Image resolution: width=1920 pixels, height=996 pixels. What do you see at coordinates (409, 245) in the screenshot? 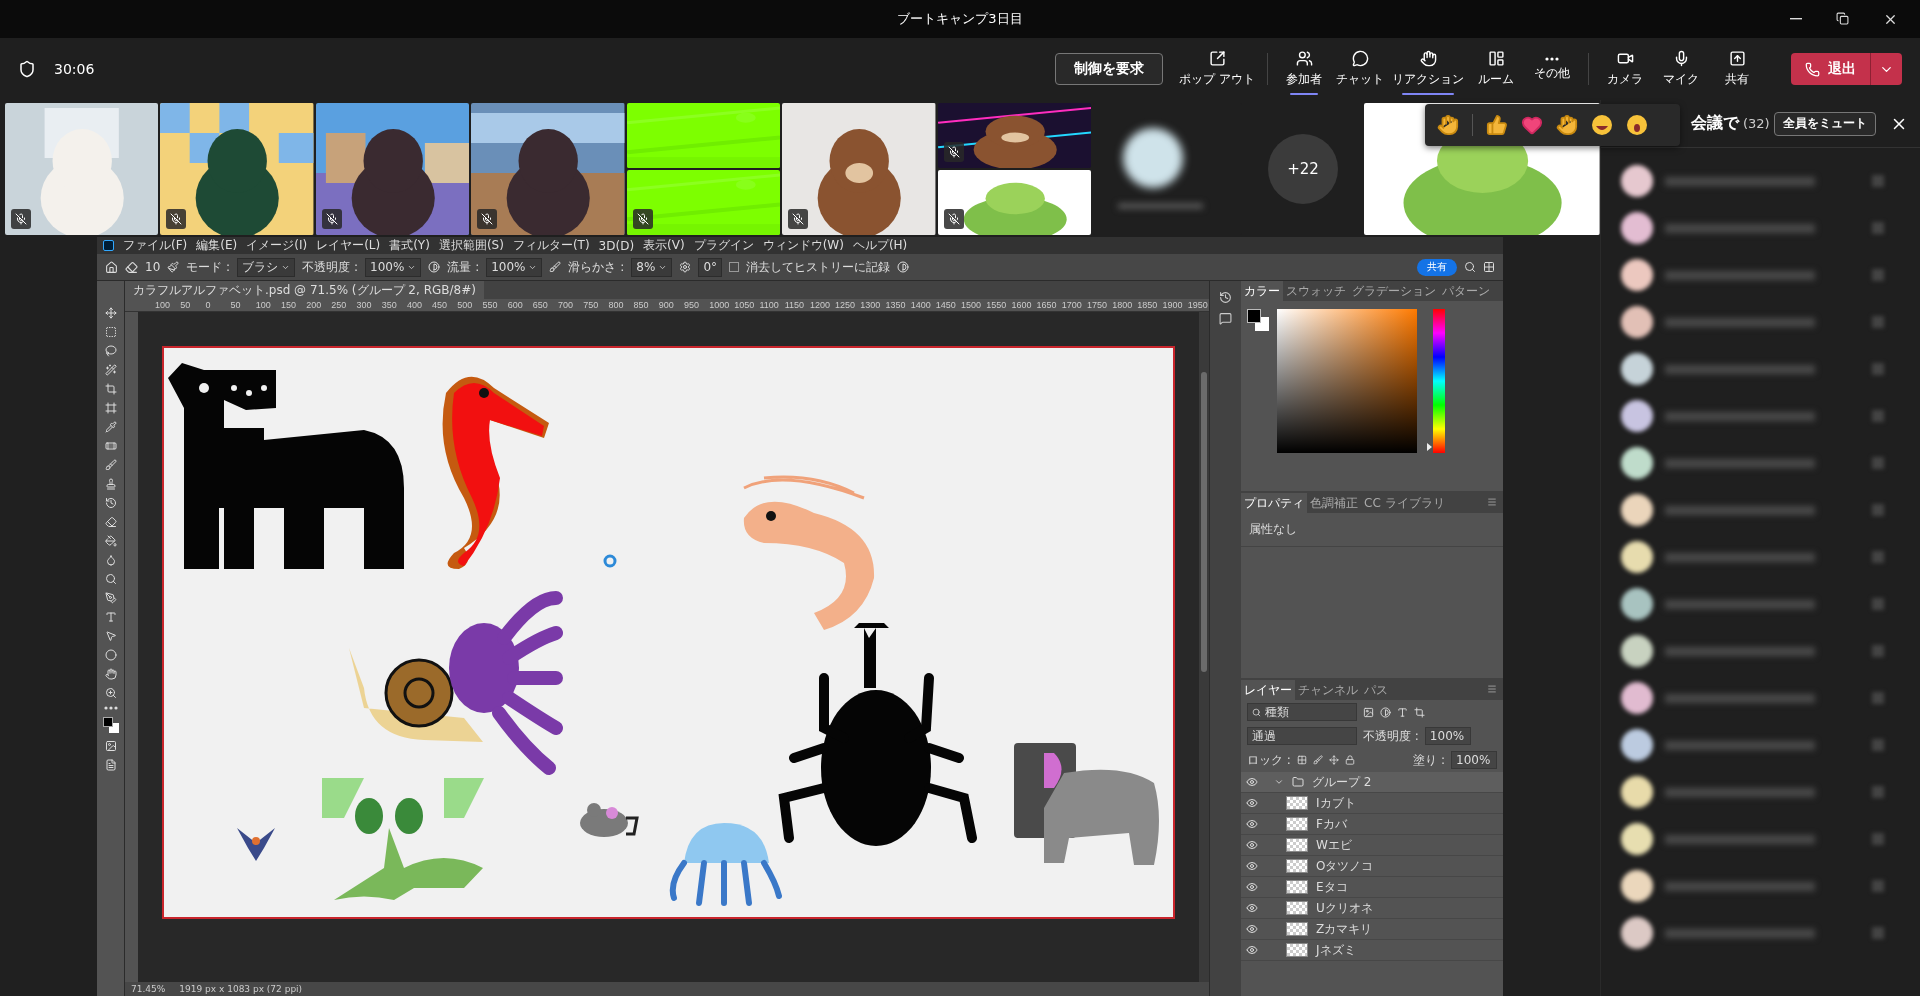
I see `menu-item: 書式(Y)` at bounding box center [409, 245].